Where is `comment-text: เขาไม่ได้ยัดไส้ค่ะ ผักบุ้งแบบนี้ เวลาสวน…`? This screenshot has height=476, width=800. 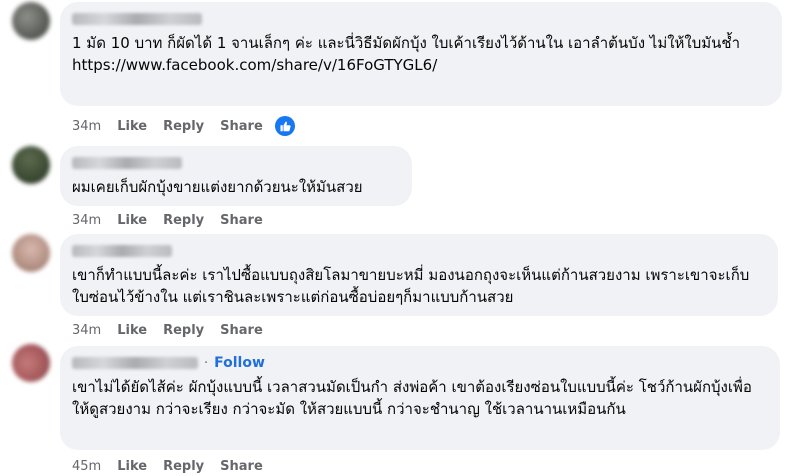 comment-text: เขาไม่ได้ยัดไส้ค่ะ ผักบุ้งแบบนี้ เวลาสวน… is located at coordinates (412, 398).